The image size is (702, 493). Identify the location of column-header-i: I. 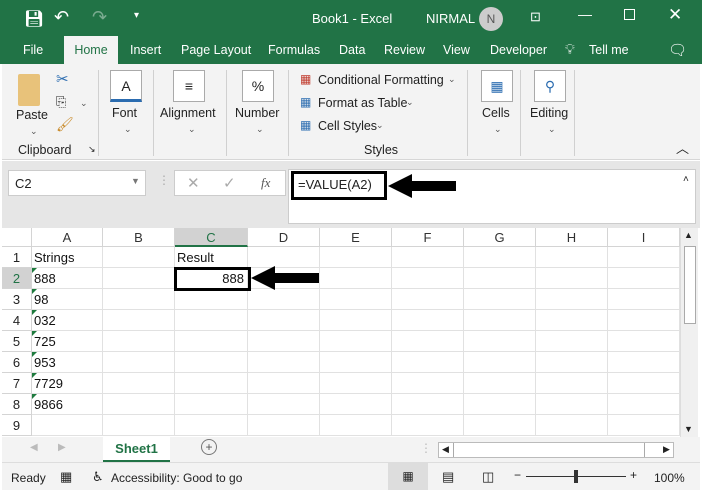
(644, 237).